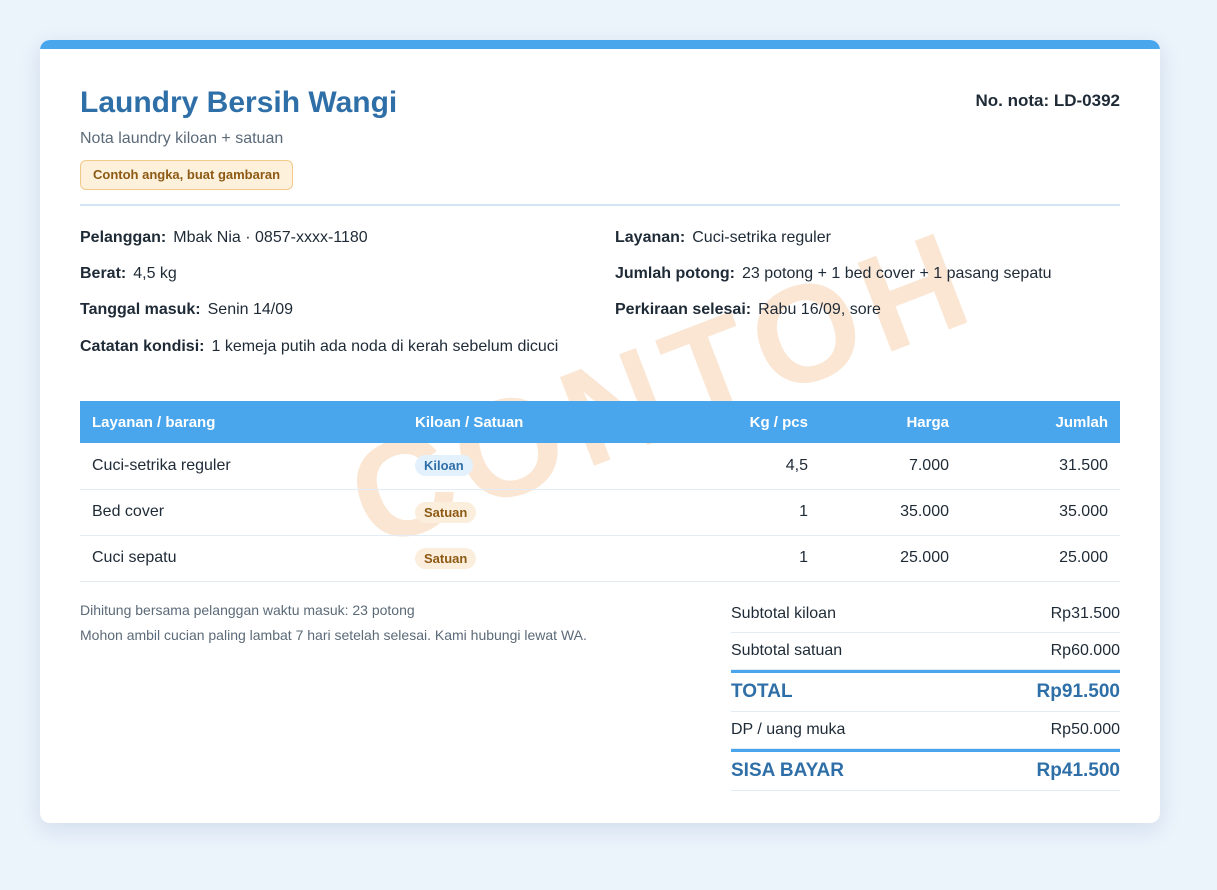 The image size is (1217, 890). I want to click on condition-label: Catatan kondisi:, so click(142, 346).